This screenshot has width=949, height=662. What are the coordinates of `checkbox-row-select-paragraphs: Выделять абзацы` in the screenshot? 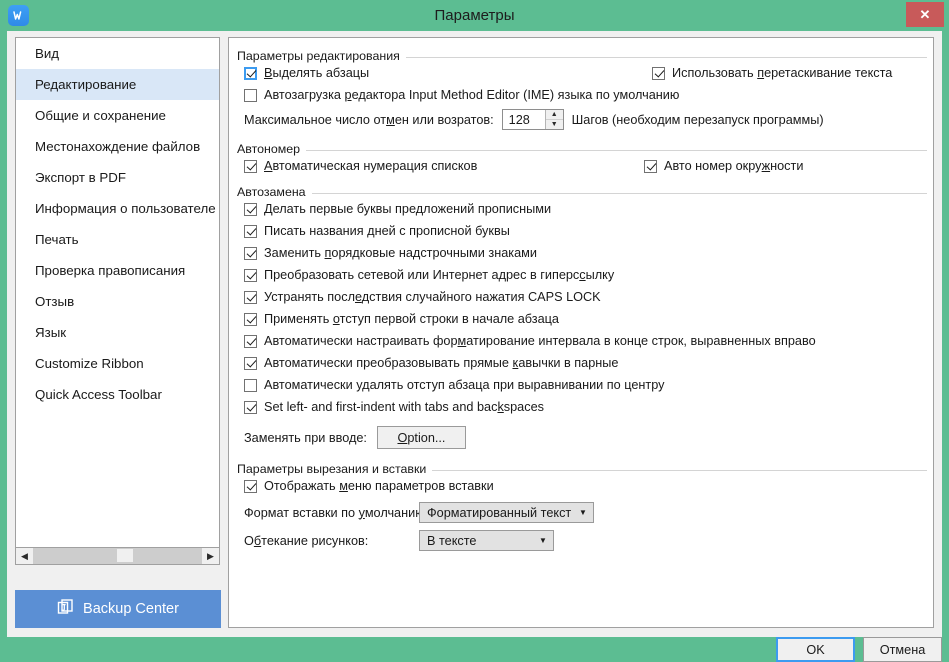 It's located at (306, 73).